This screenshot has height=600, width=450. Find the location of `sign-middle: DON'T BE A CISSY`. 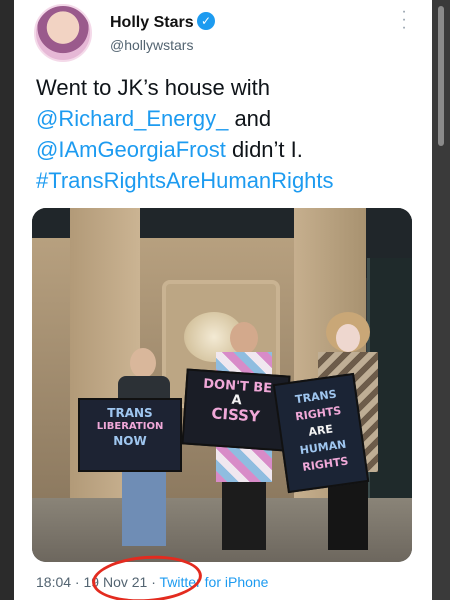

sign-middle: DON'T BE A CISSY is located at coordinates (236, 410).